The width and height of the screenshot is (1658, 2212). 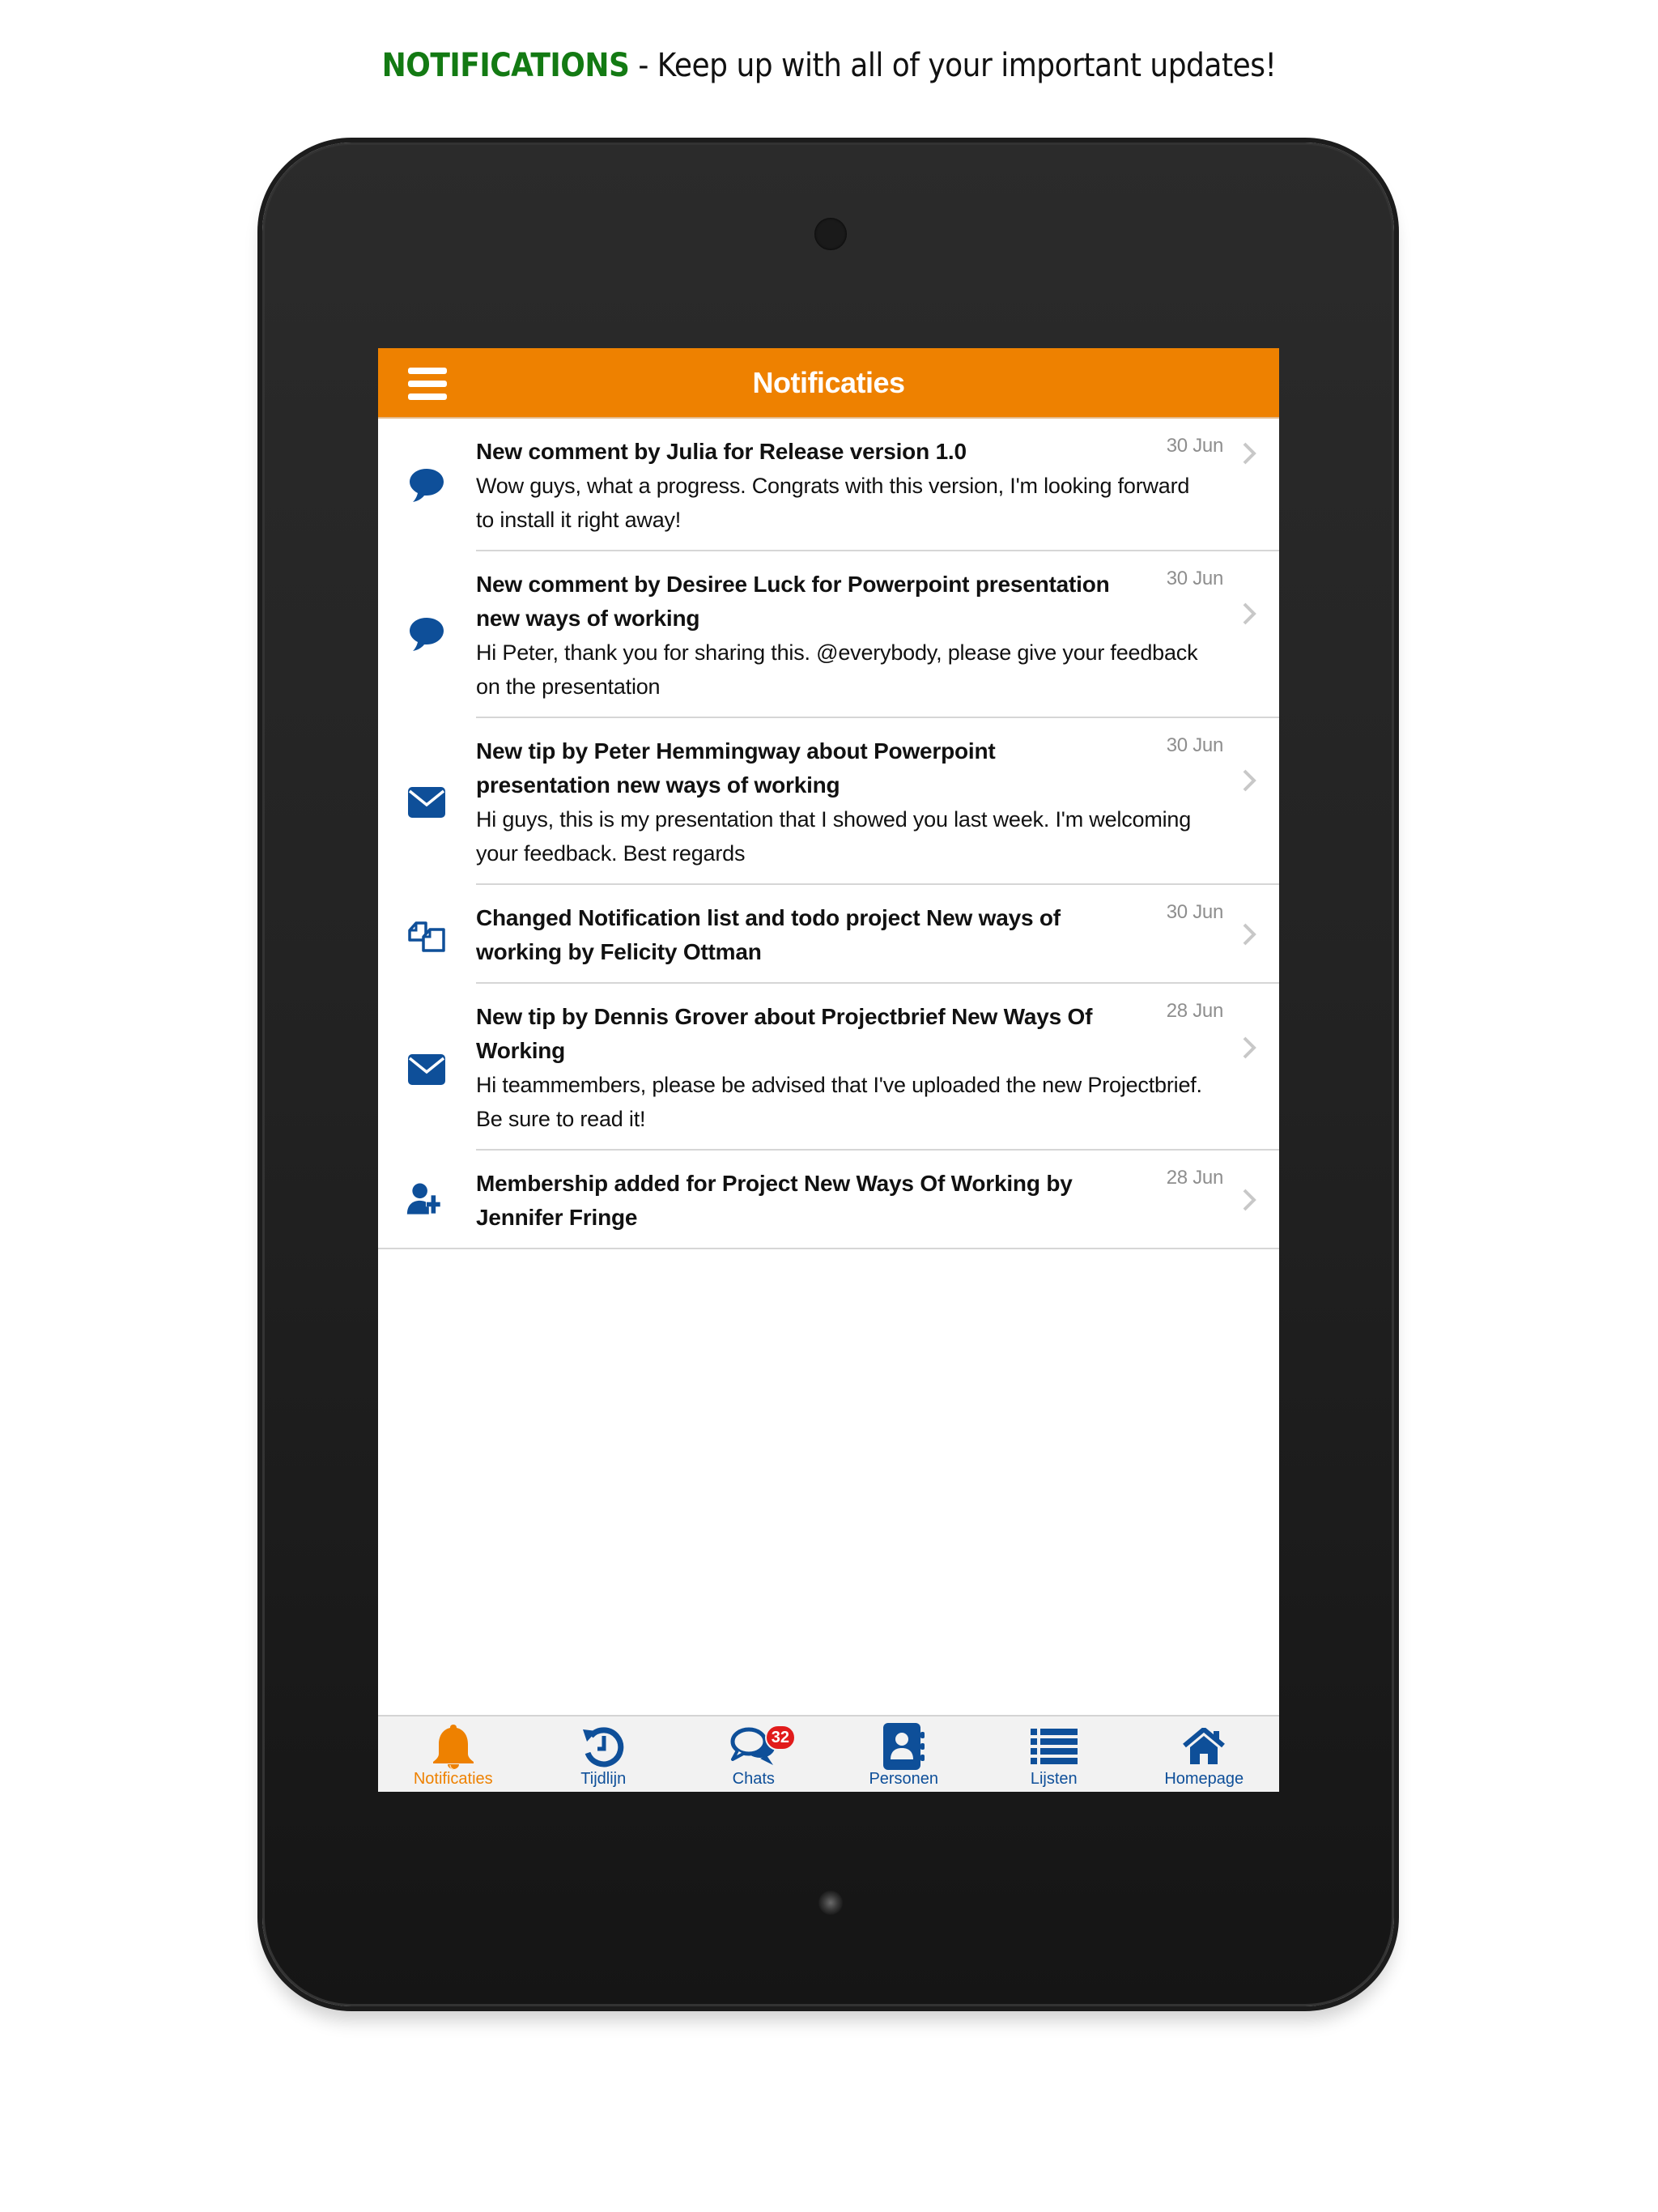 I want to click on tab-label: Notificaties, so click(x=453, y=1779).